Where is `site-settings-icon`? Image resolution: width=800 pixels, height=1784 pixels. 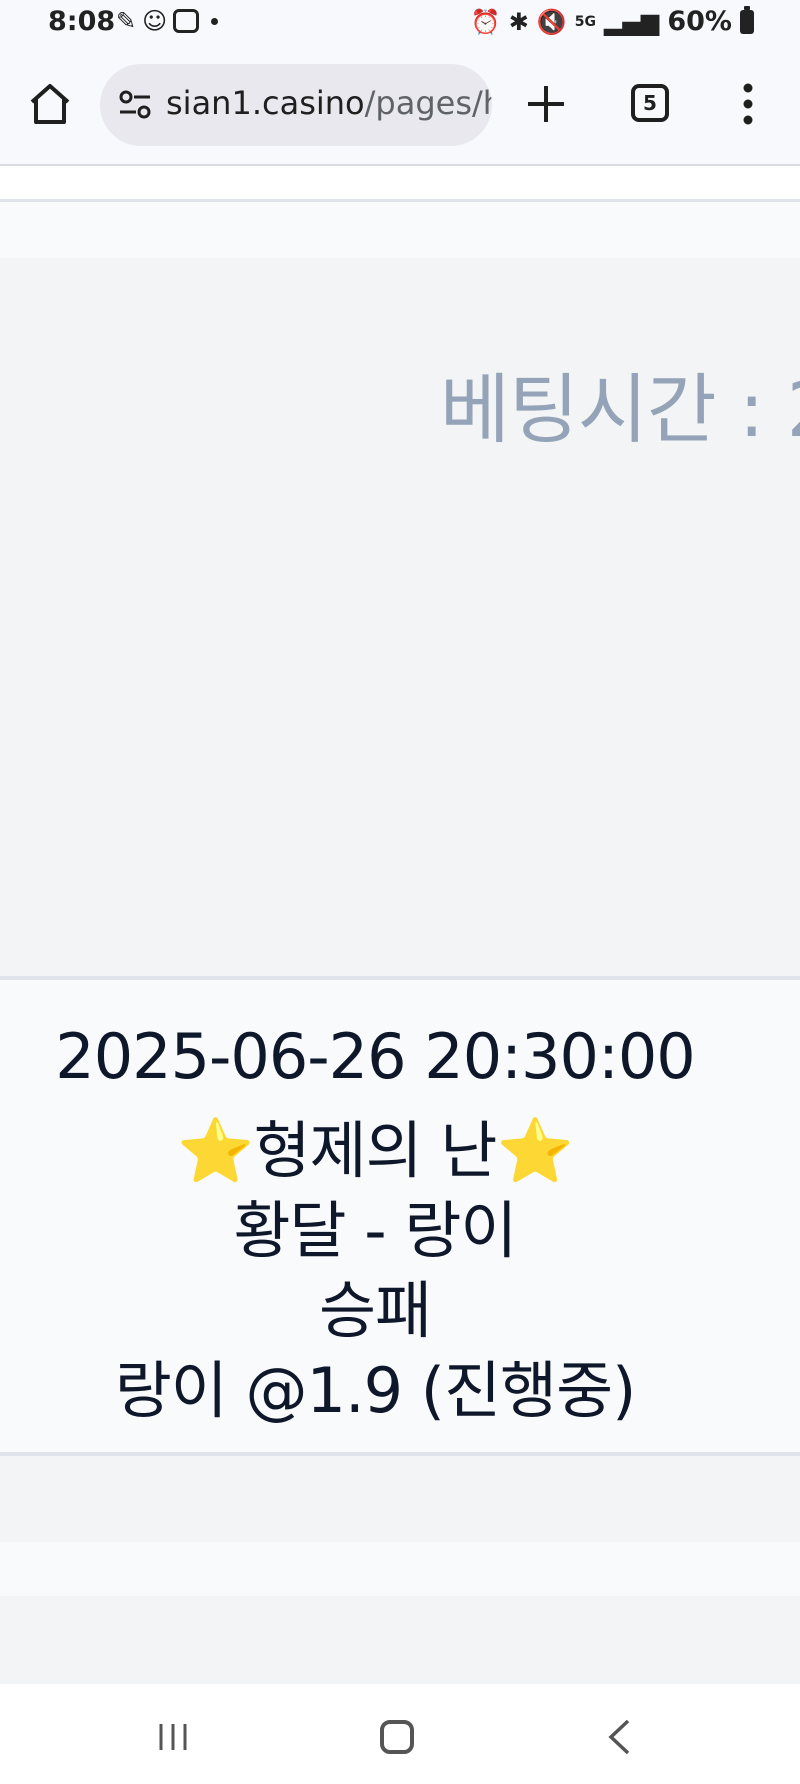
site-settings-icon is located at coordinates (135, 105).